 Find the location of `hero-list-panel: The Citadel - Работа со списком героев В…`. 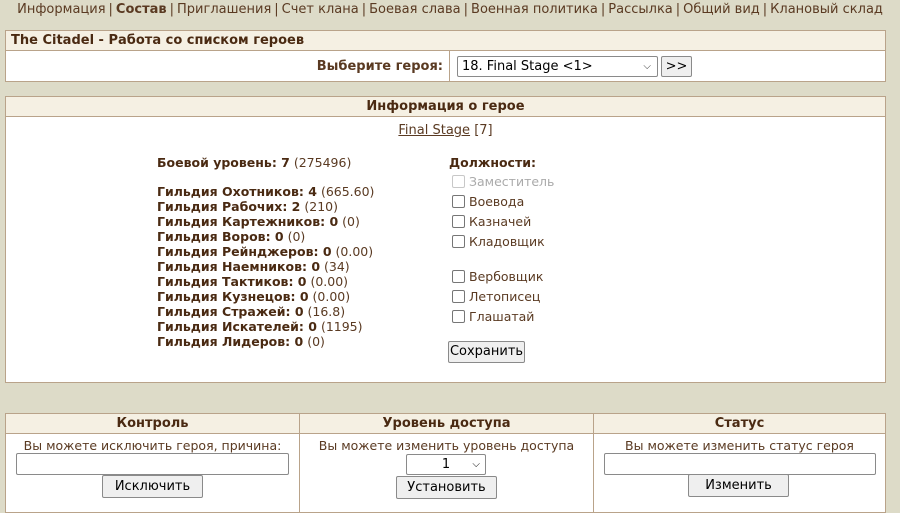

hero-list-panel: The Citadel - Работа со списком героев В… is located at coordinates (445, 56).